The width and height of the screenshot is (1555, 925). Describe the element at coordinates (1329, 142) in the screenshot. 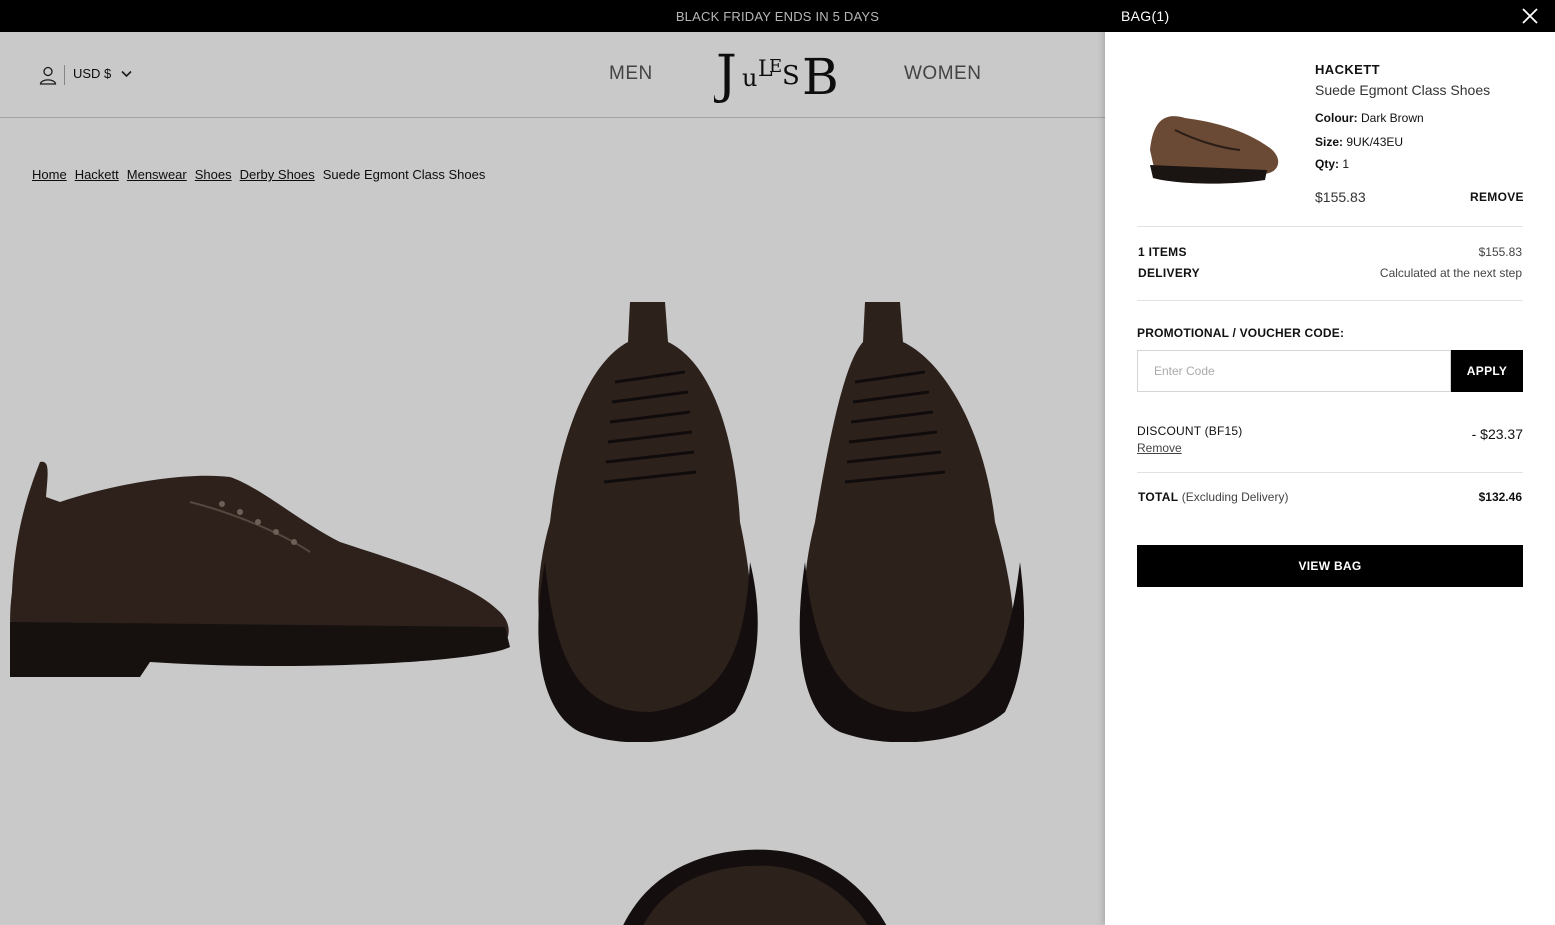

I see `size-label: Size:` at that location.